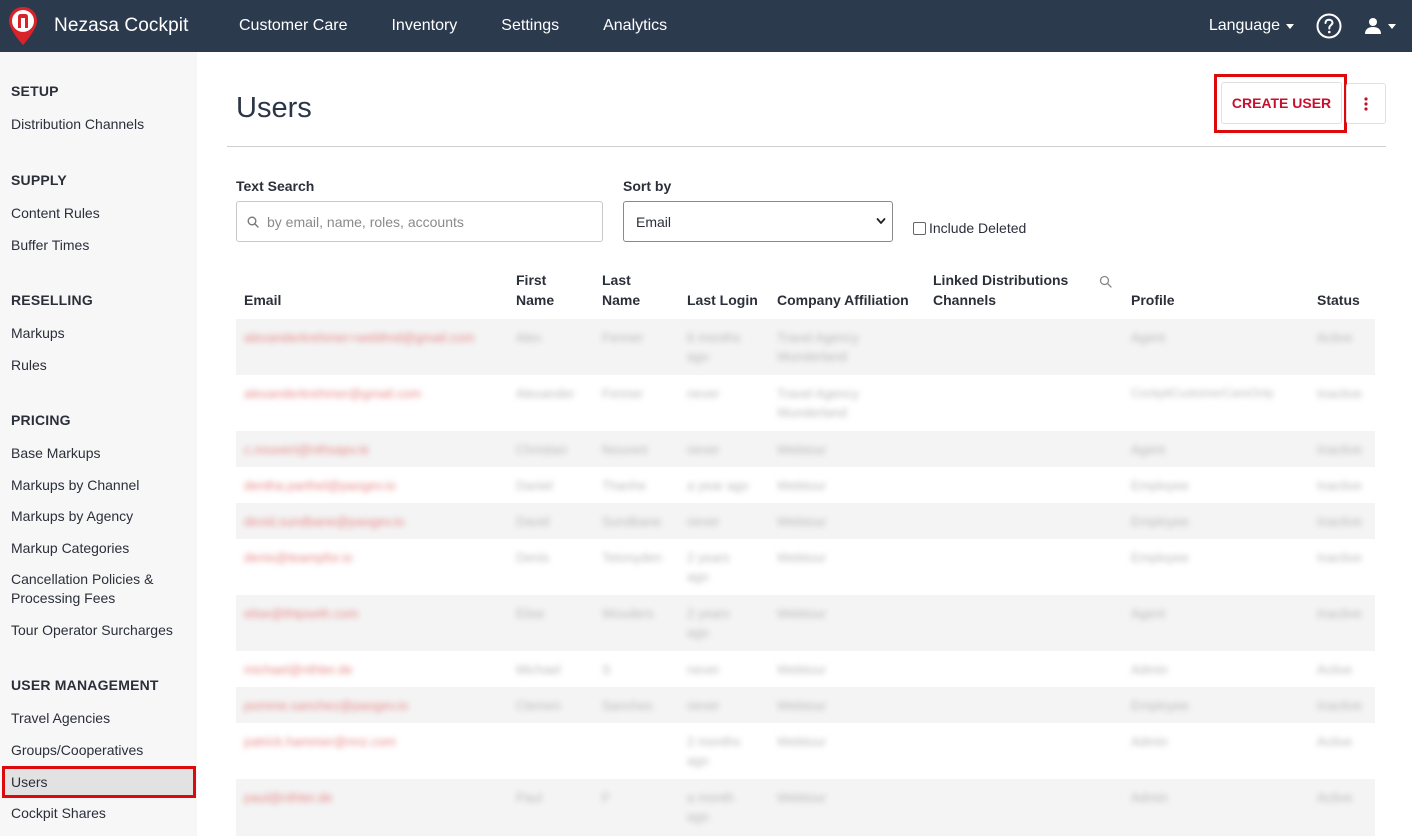  What do you see at coordinates (427, 221) in the screenshot?
I see `text-search-input` at bounding box center [427, 221].